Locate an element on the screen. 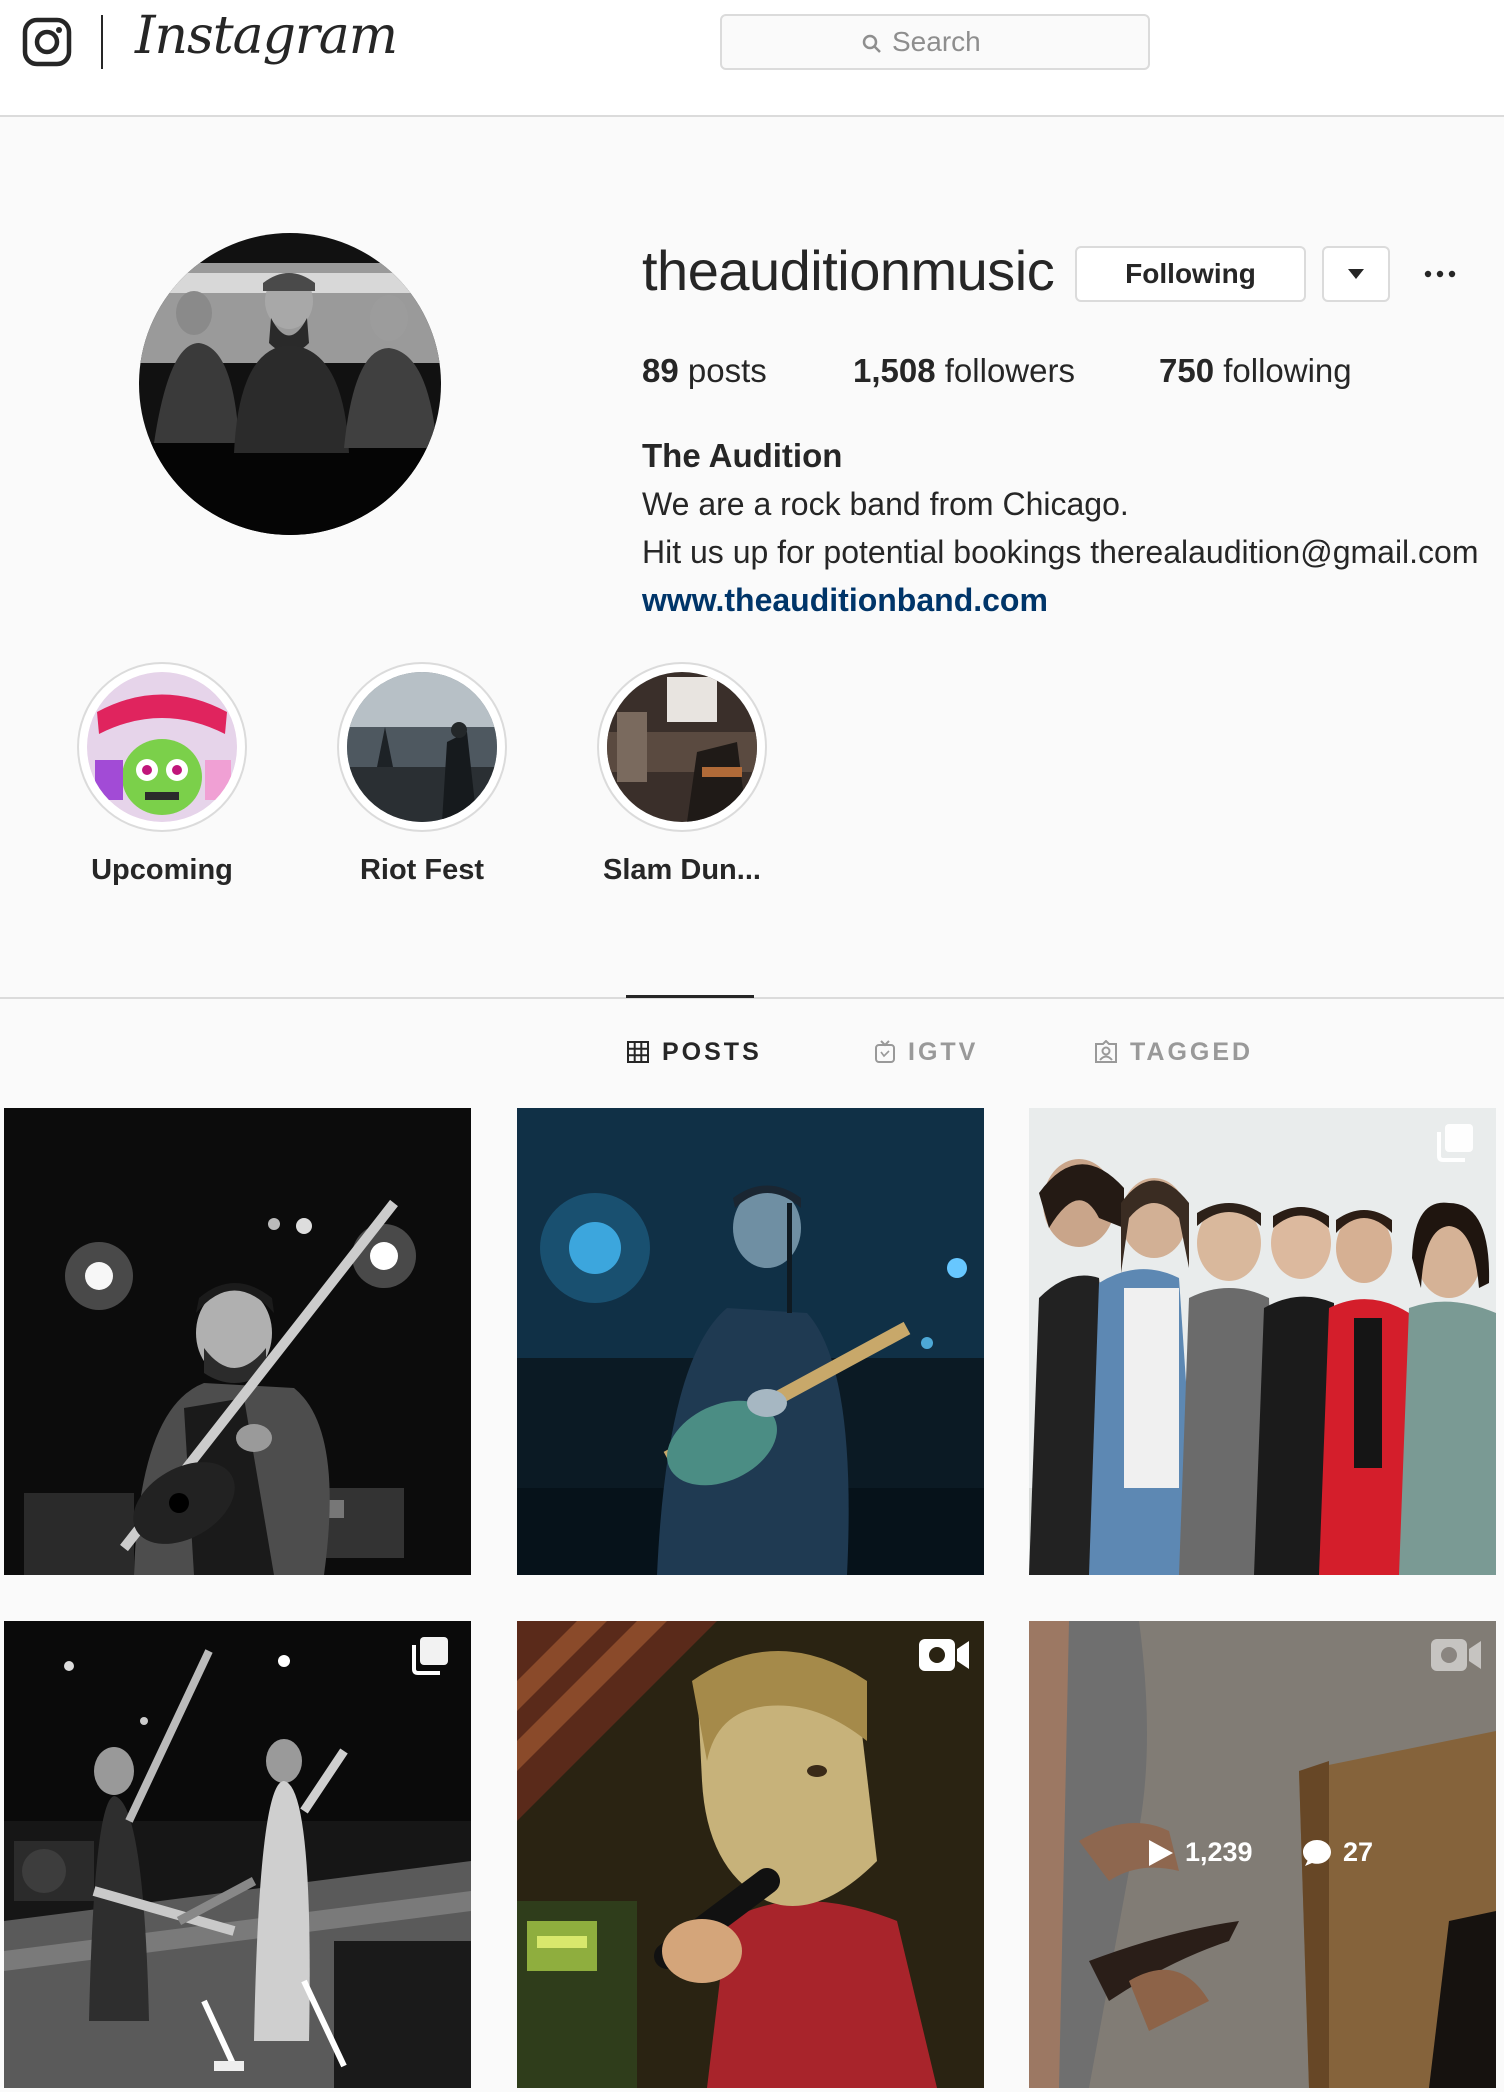 This screenshot has height=2092, width=1504. more-dots-icon is located at coordinates (1440, 274).